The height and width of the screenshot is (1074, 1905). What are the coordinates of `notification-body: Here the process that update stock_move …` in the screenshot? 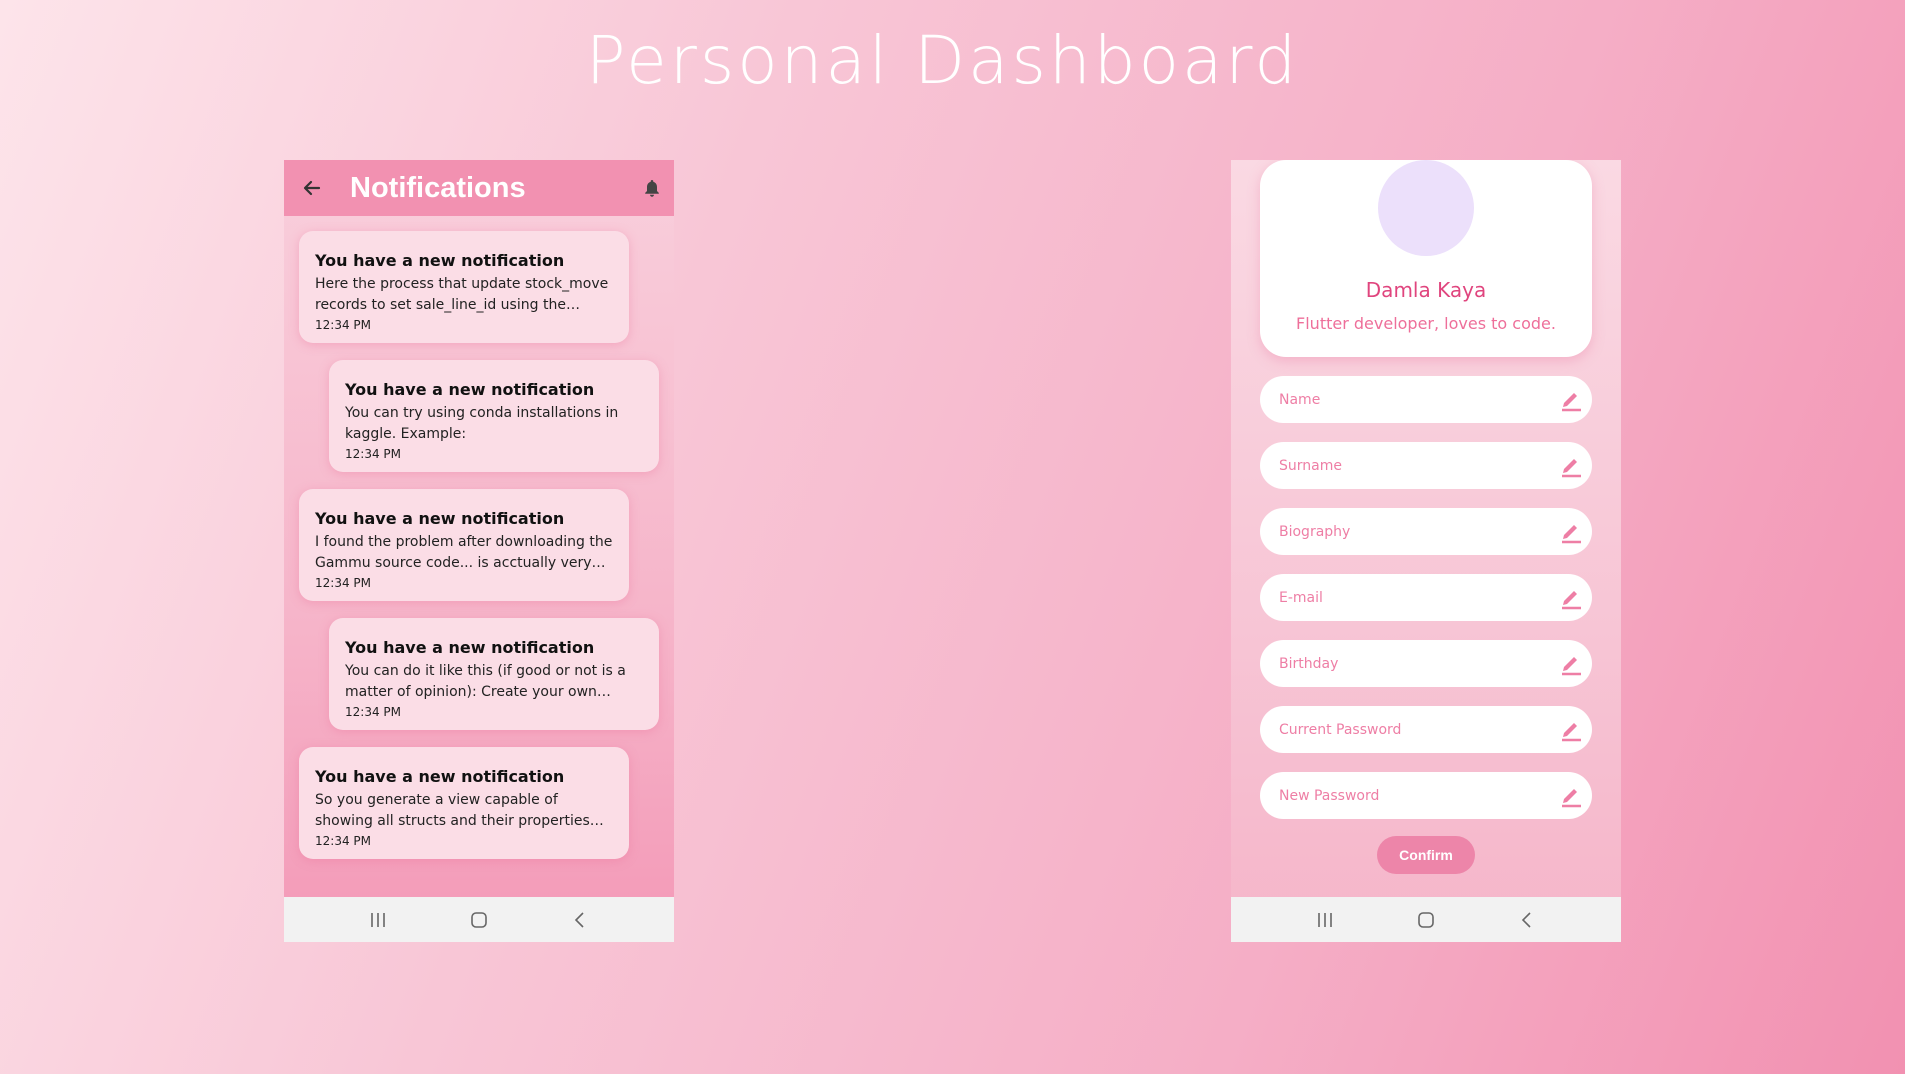 It's located at (462, 294).